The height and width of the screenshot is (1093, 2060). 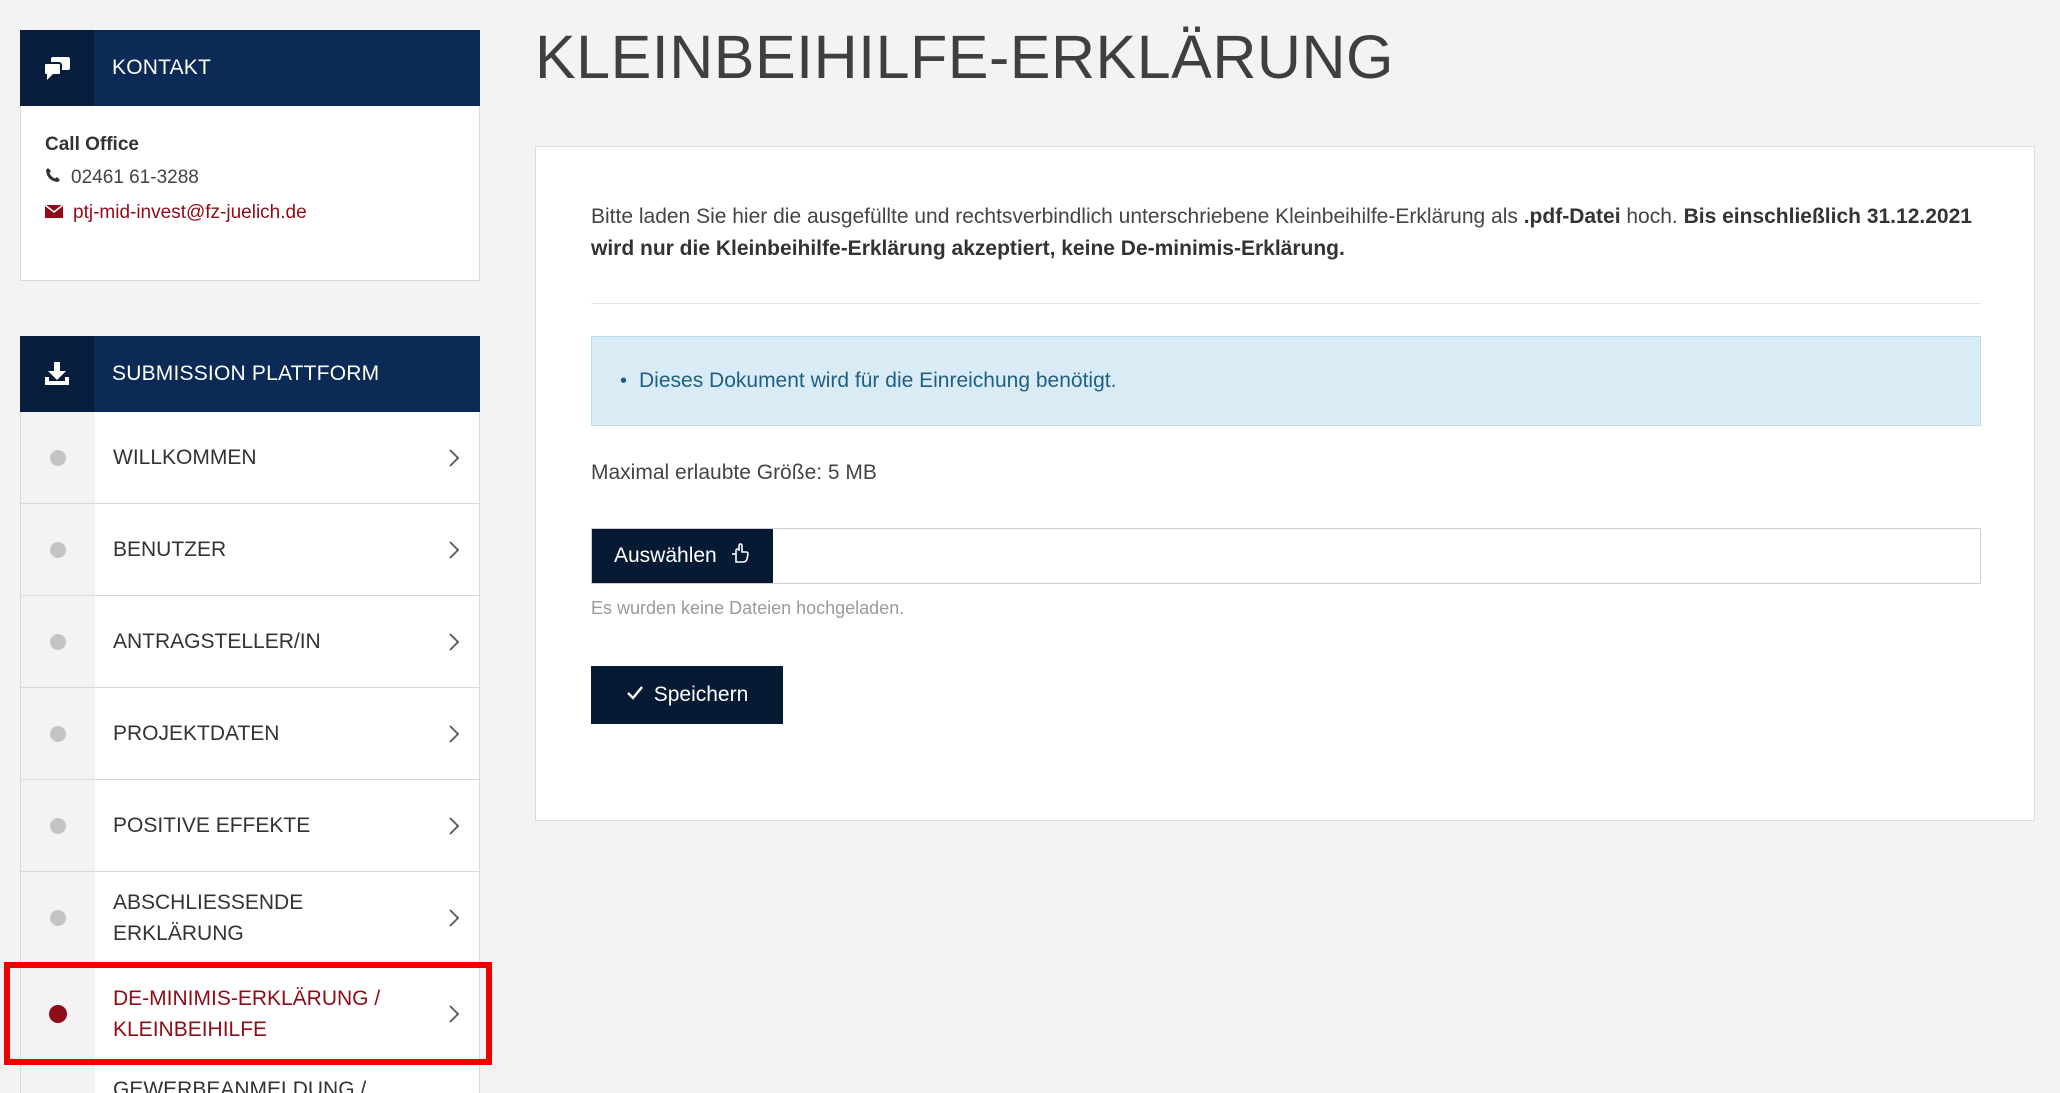 I want to click on nav-item-label: DE-MINIMIS-ERKLÄRUNG / KLEINBEIHILFE, so click(x=247, y=1013).